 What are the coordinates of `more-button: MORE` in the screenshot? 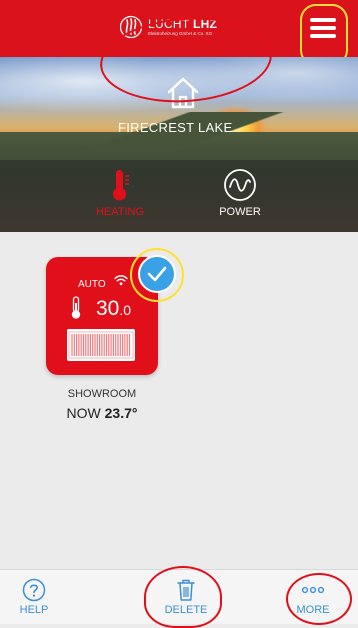 It's located at (313, 597).